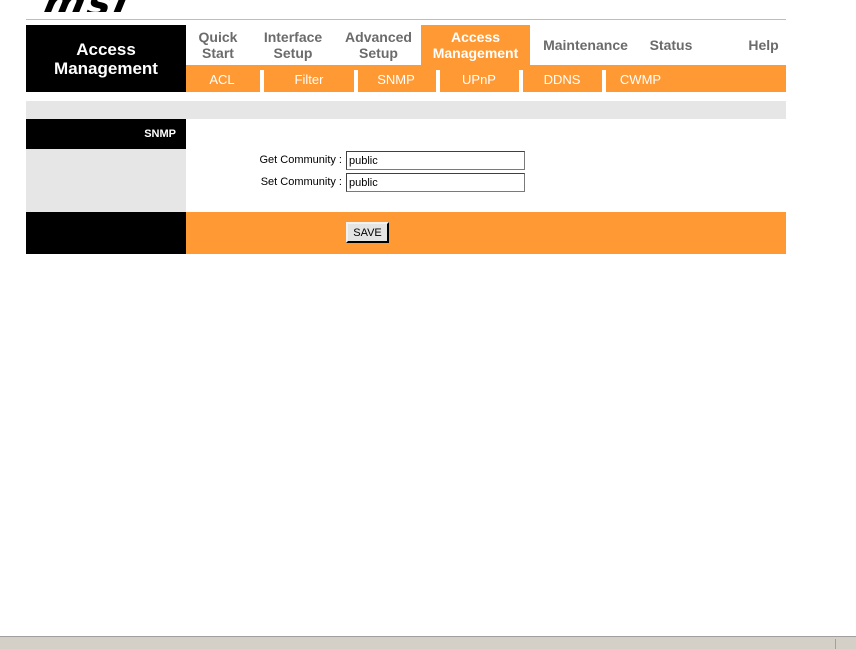 This screenshot has width=856, height=649. I want to click on tab-status: Status, so click(671, 45).